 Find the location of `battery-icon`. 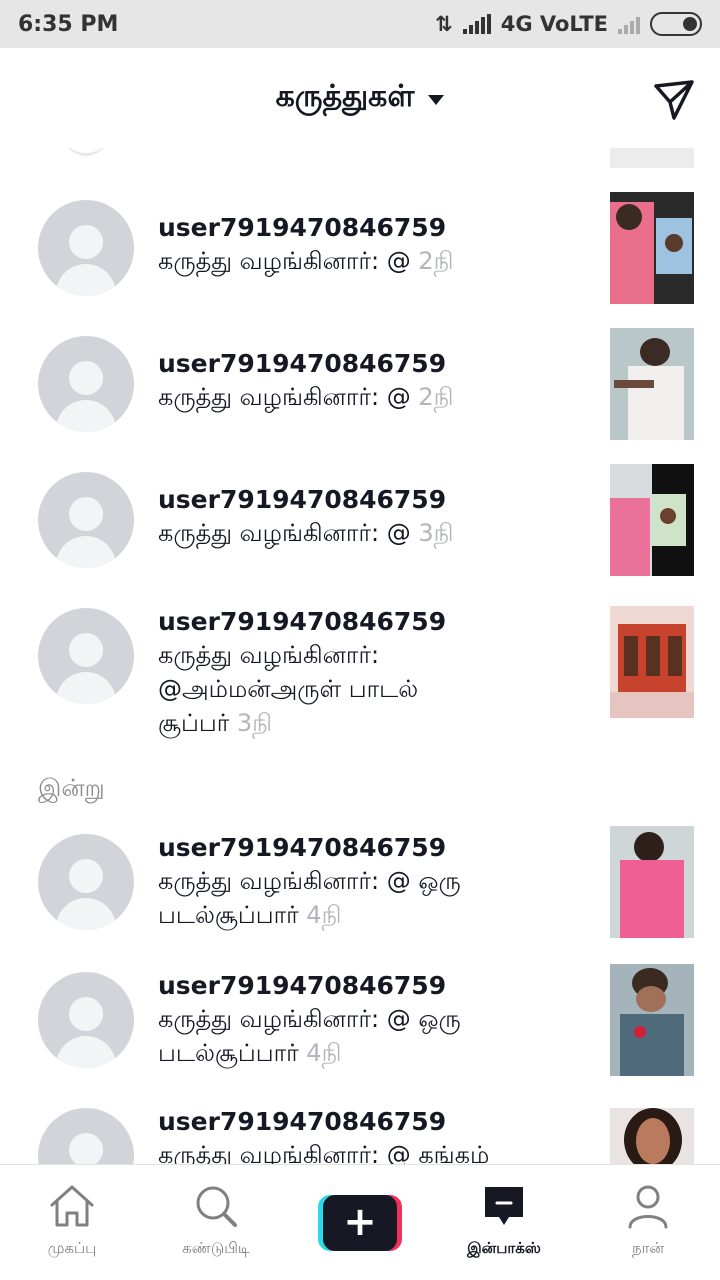

battery-icon is located at coordinates (676, 24).